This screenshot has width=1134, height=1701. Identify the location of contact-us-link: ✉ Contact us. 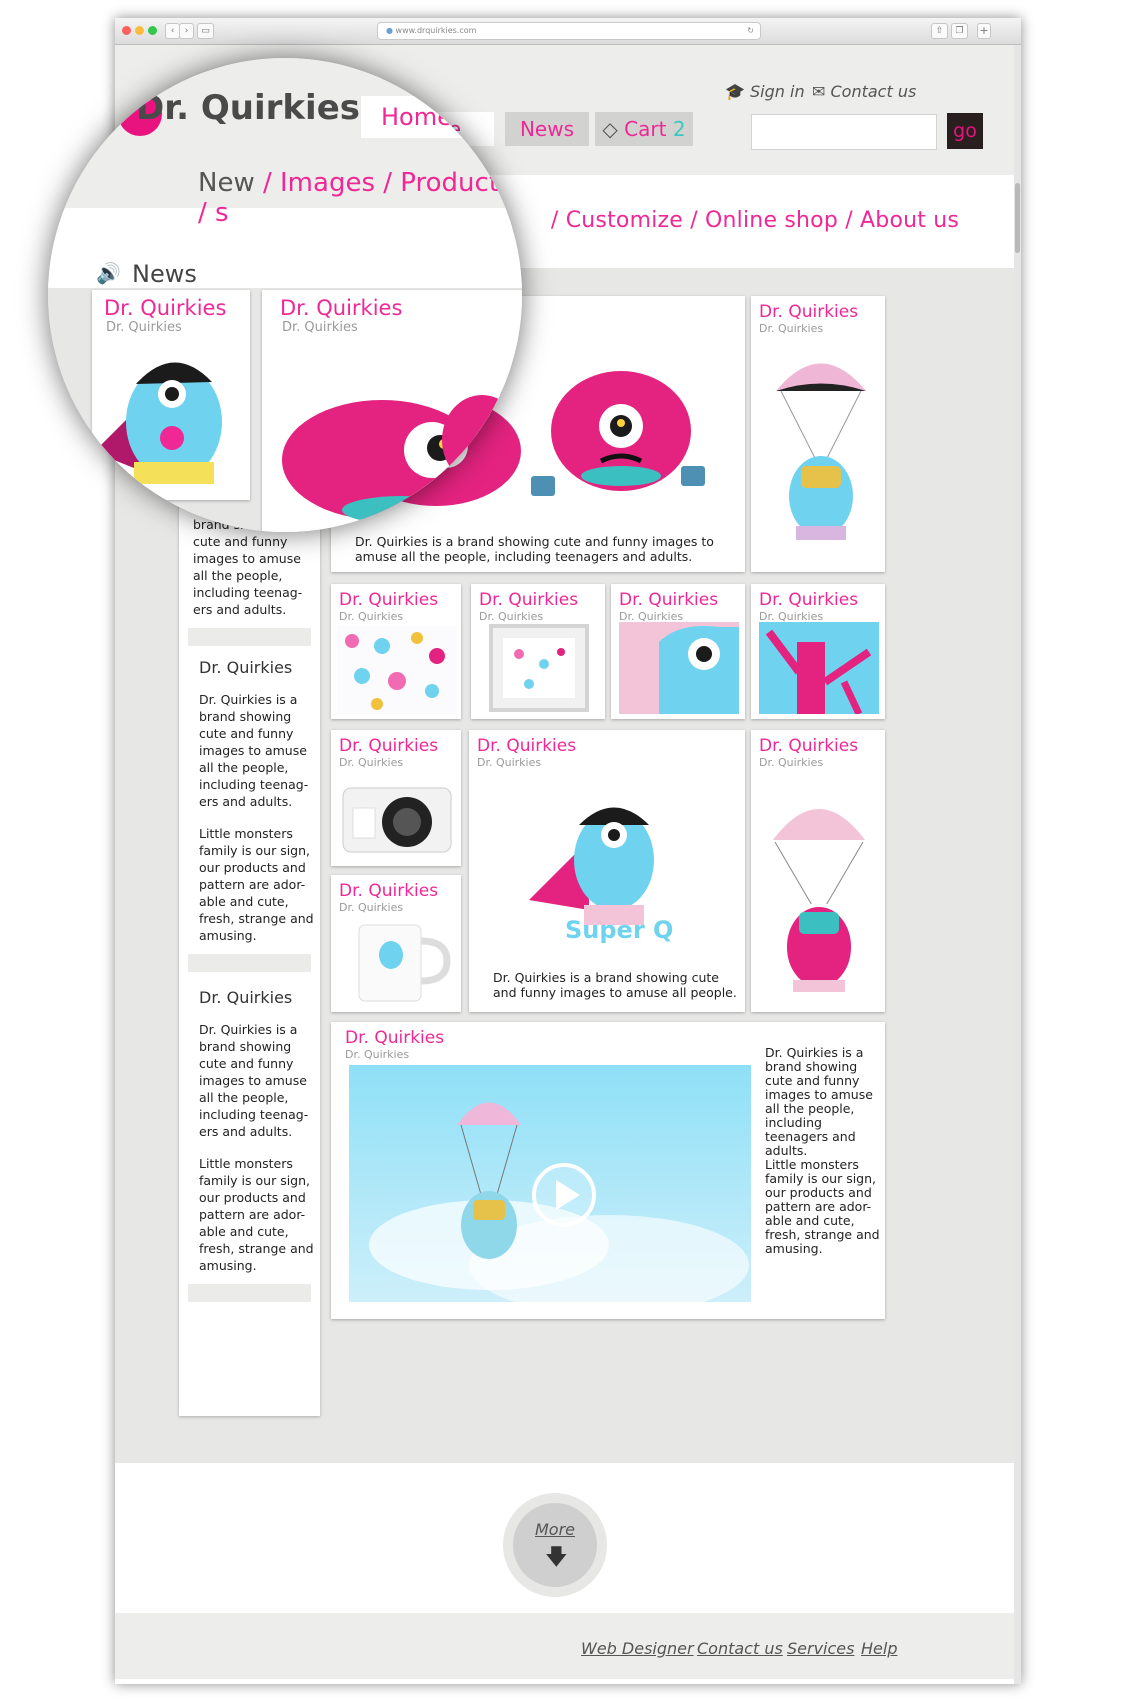
(864, 91).